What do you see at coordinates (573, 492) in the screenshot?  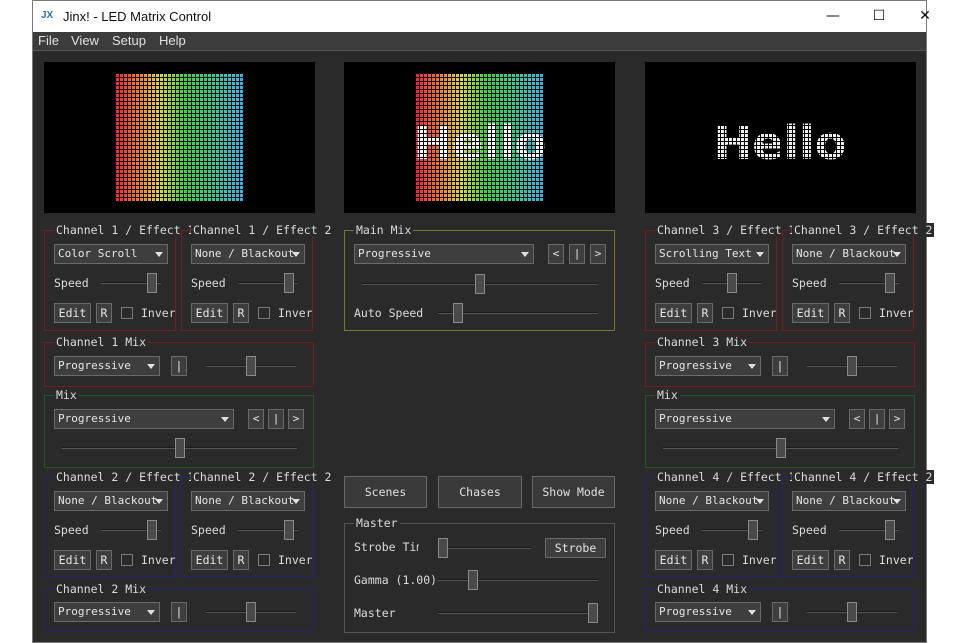 I see `show-mode-button: Show Mode` at bounding box center [573, 492].